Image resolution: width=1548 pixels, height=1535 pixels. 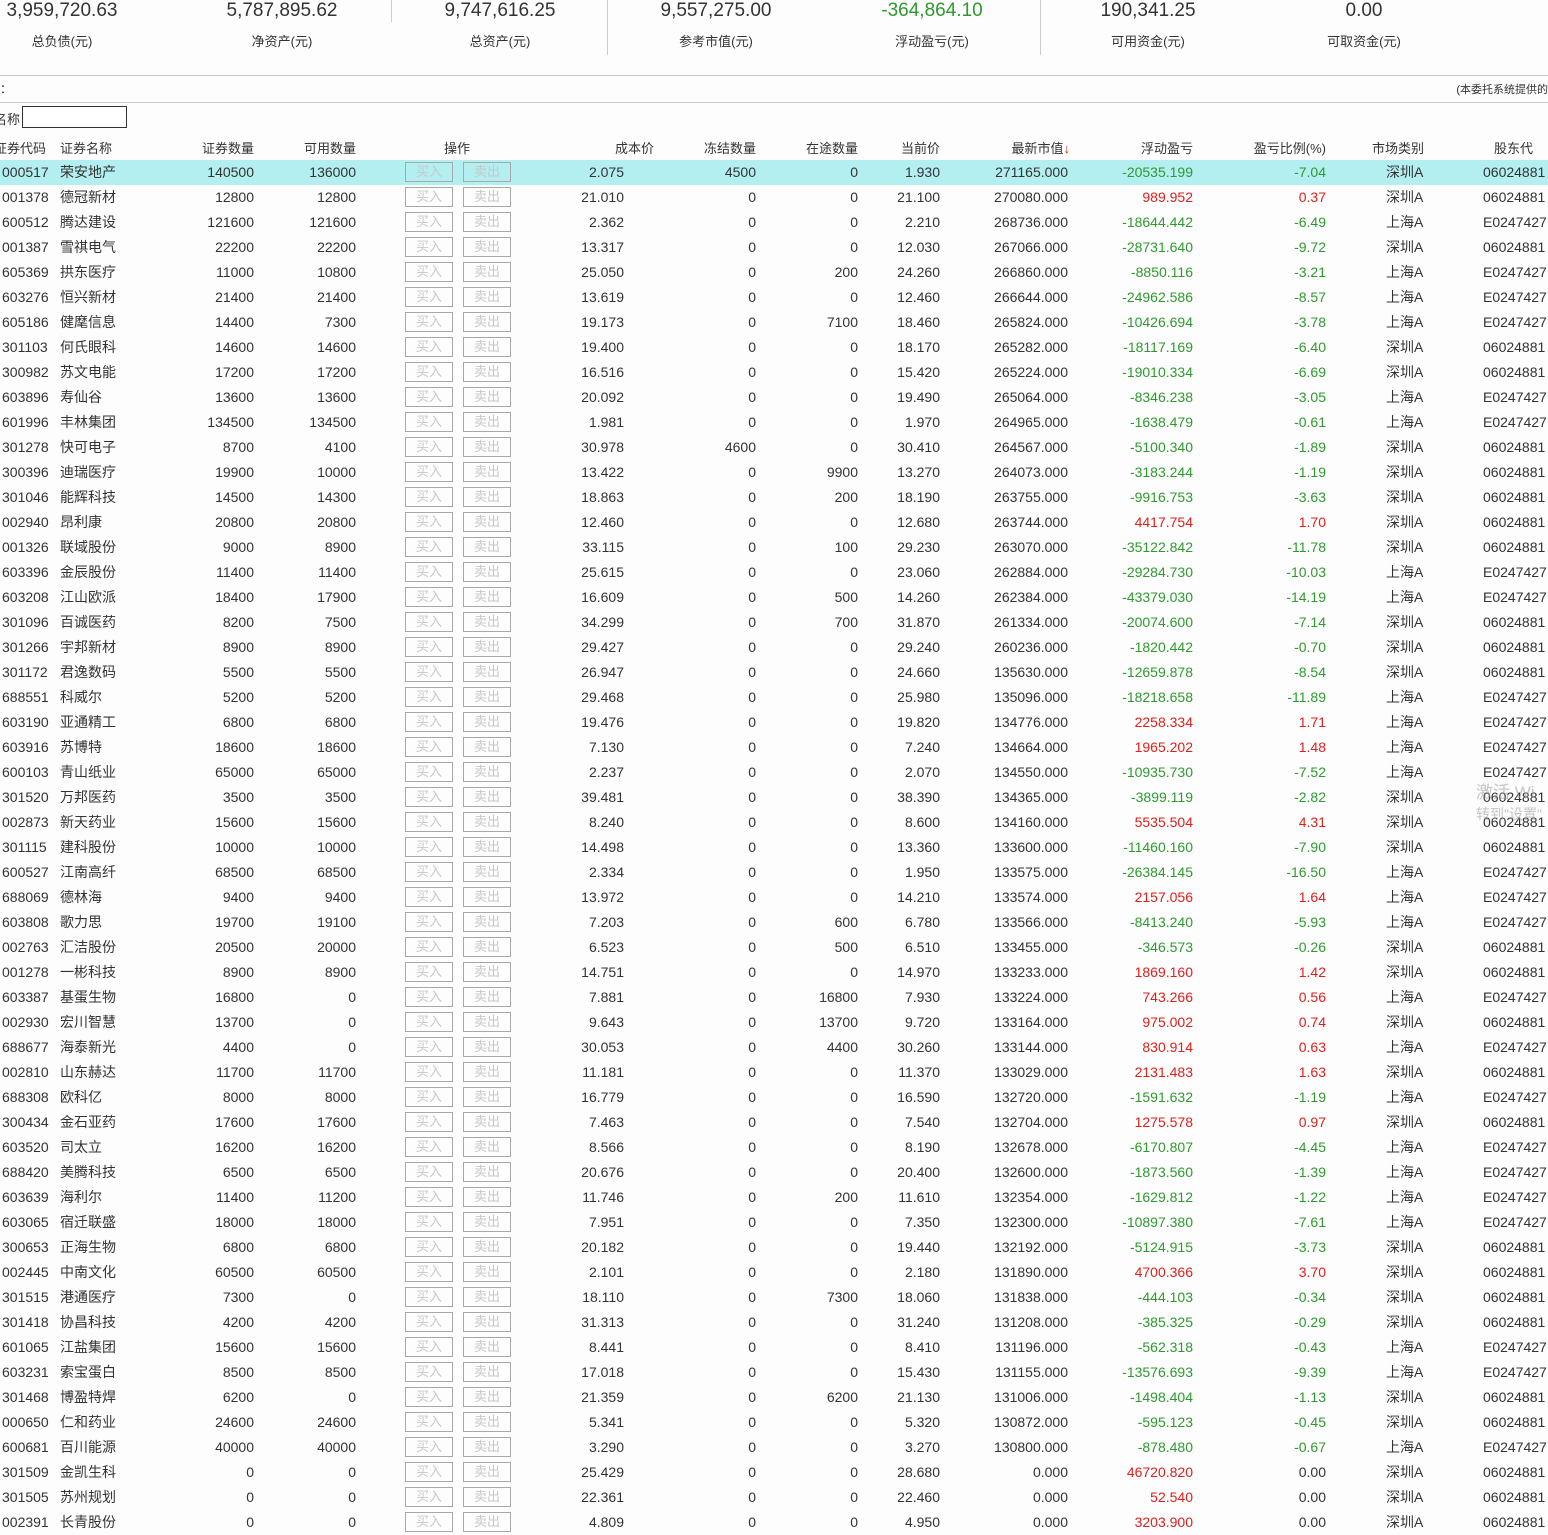 What do you see at coordinates (634, 148) in the screenshot?
I see `column-header-cost: 成本价` at bounding box center [634, 148].